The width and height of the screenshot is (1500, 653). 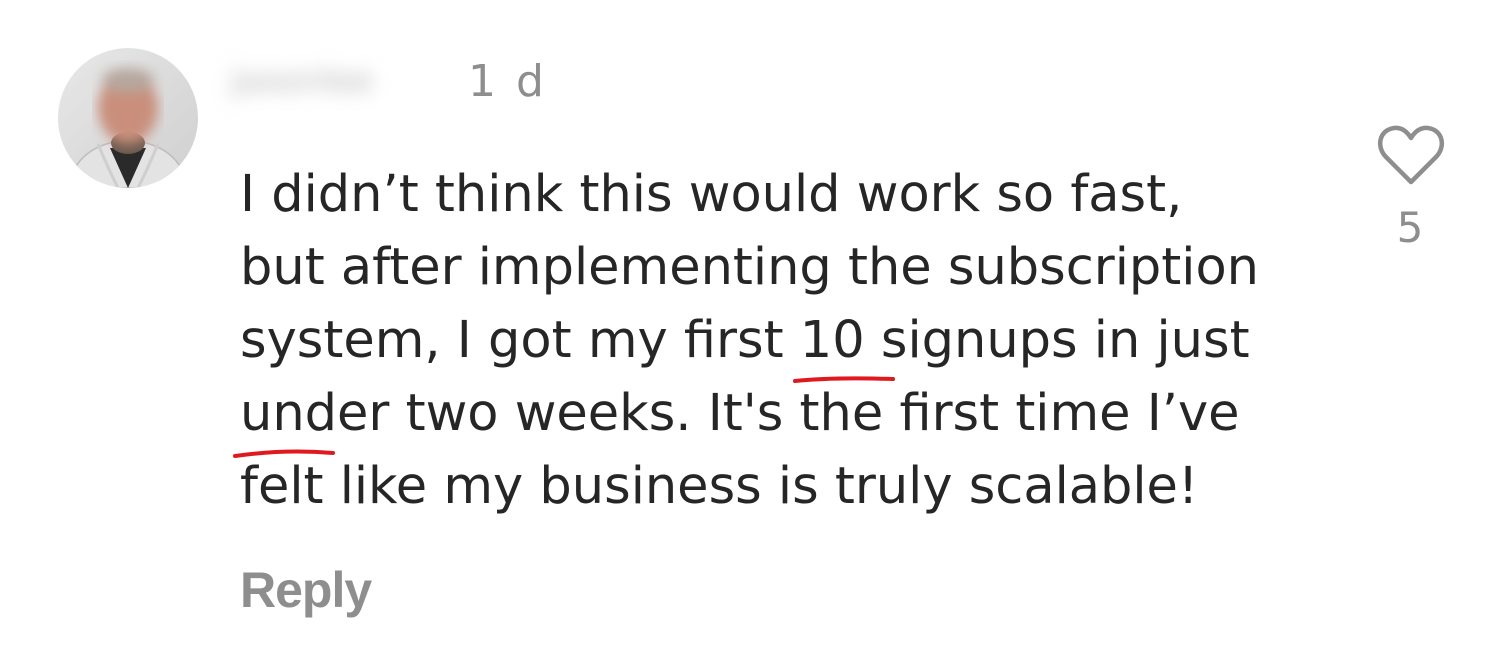 What do you see at coordinates (520, 340) in the screenshot?
I see `comment-line: system, I got my first` at bounding box center [520, 340].